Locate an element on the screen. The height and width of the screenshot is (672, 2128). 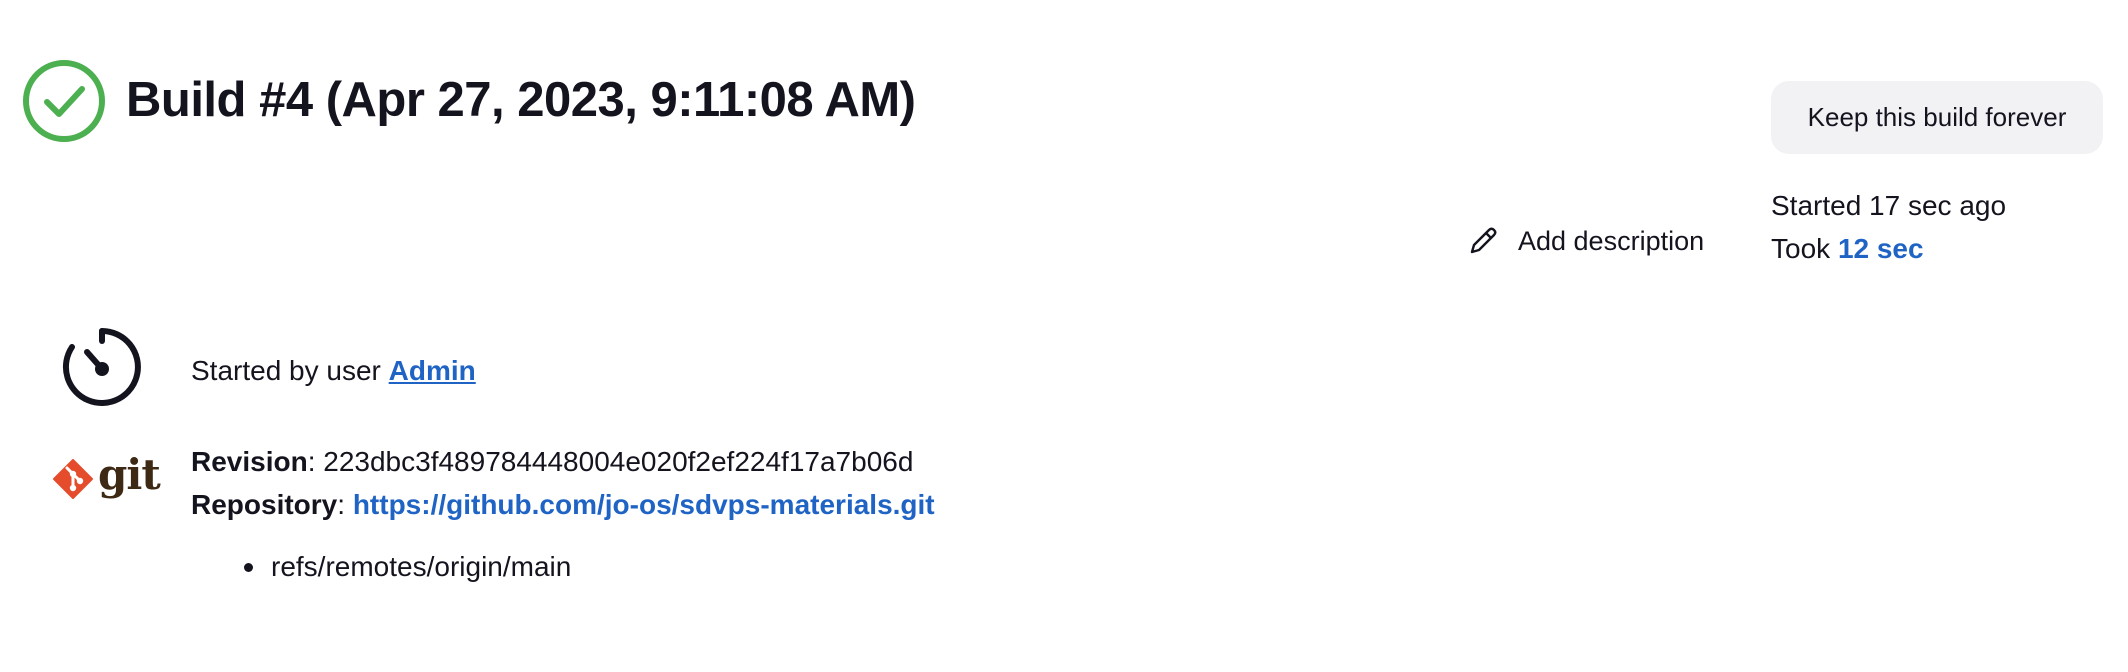
page-title: Build #4 (Apr 27, 2023, 9:11:08 AM) is located at coordinates (521, 100).